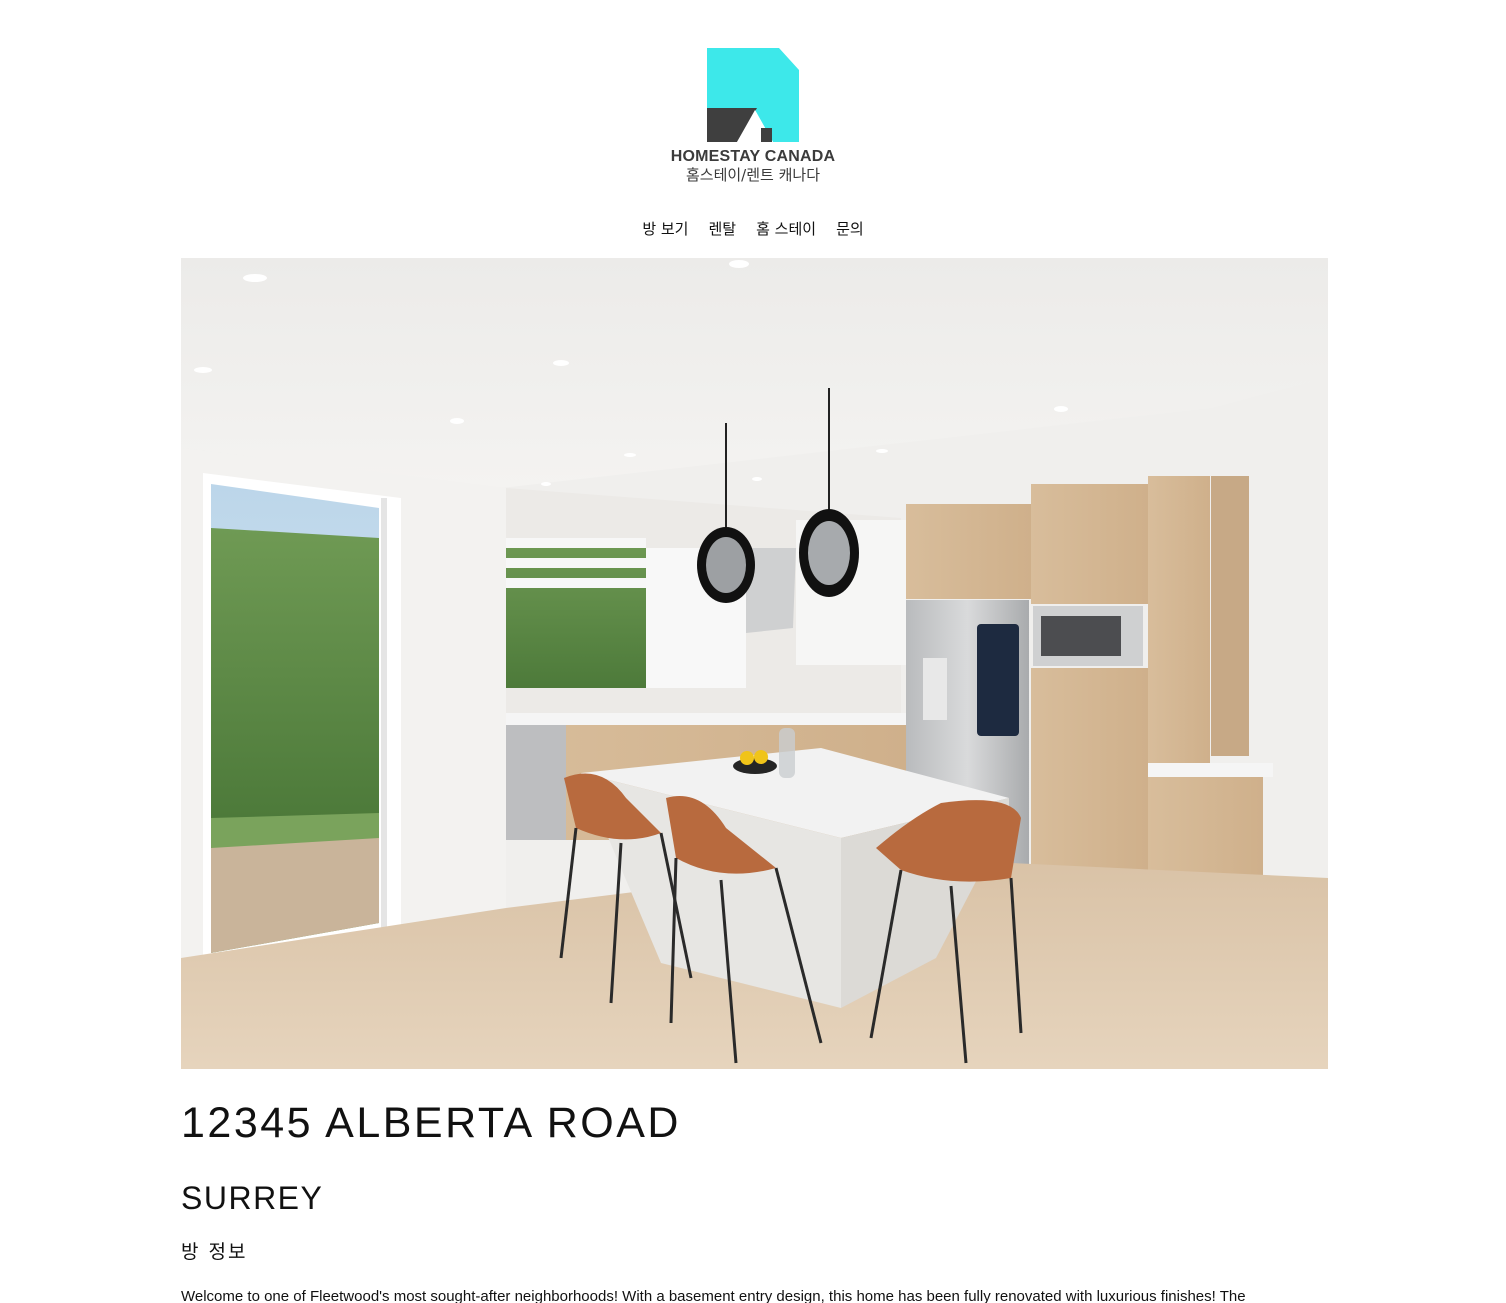 The image size is (1506, 1303). What do you see at coordinates (753, 228) in the screenshot?
I see `main-nav: 방 보기 렌탈 홈 스테이 문의` at bounding box center [753, 228].